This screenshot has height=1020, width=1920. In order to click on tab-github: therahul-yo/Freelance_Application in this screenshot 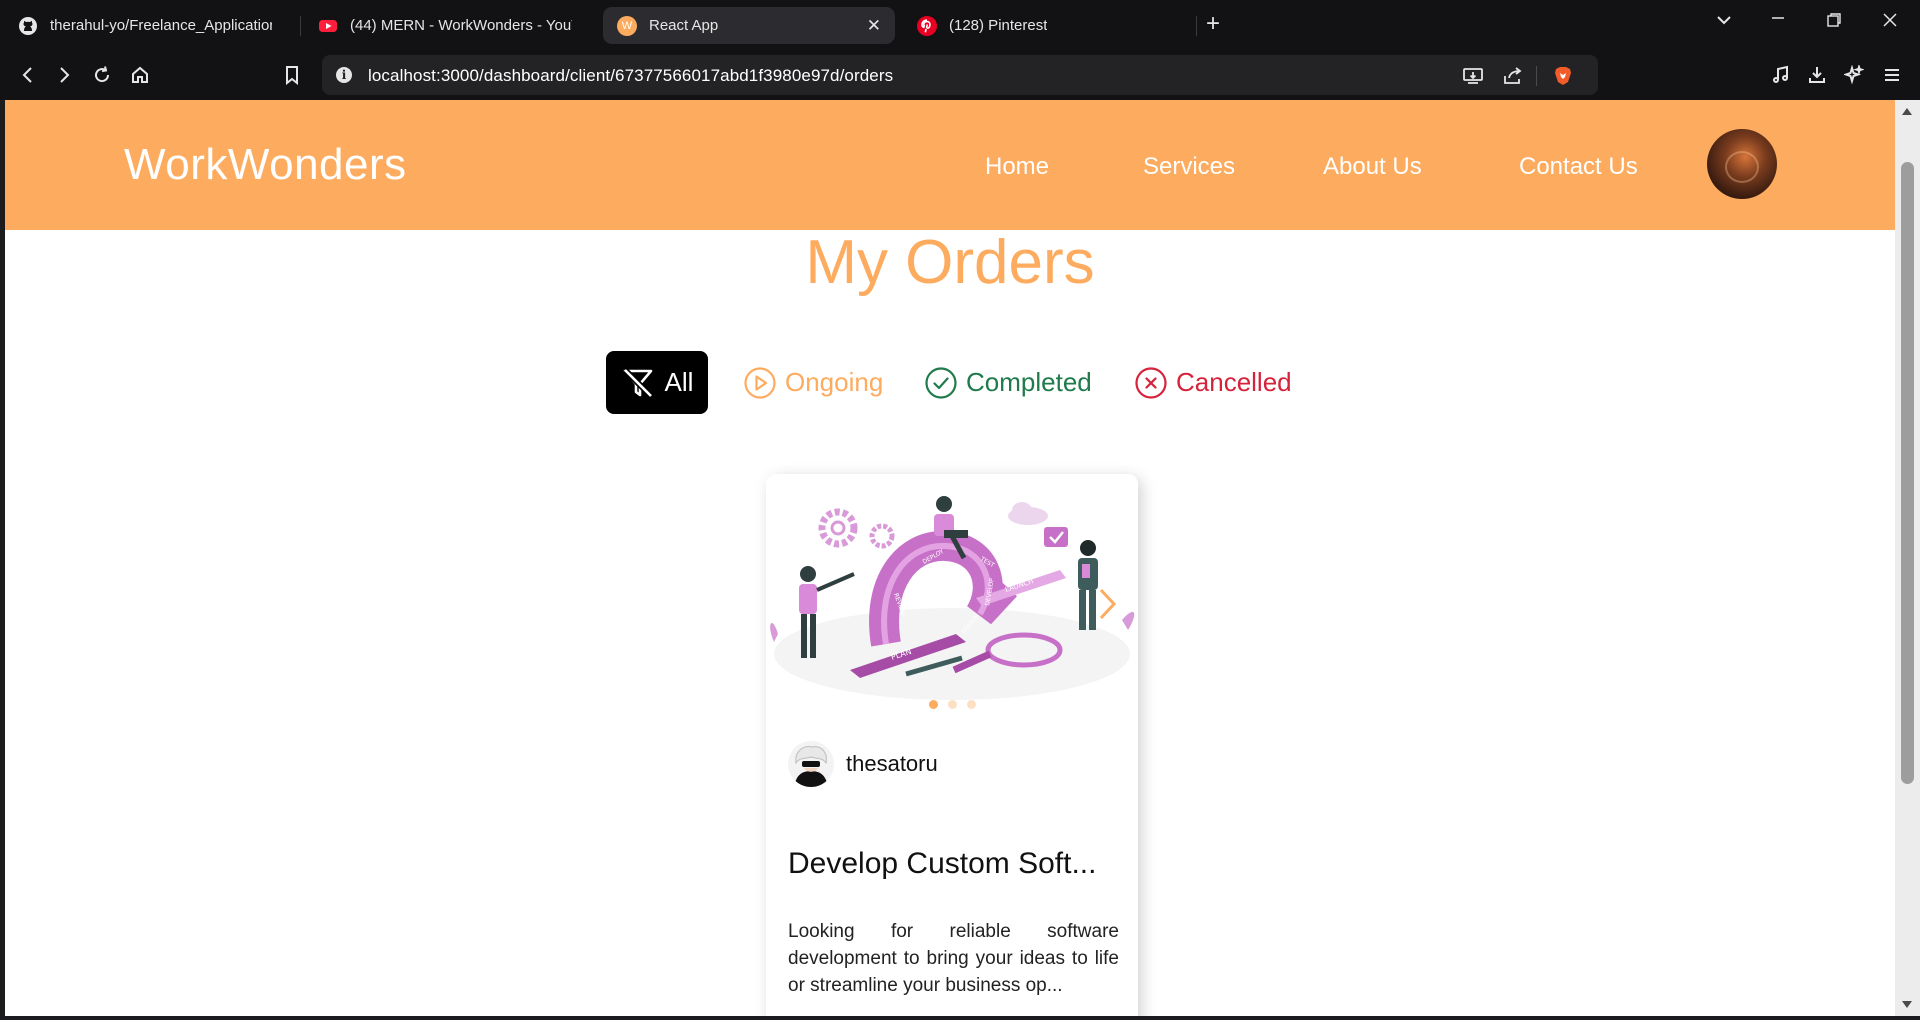, I will do `click(145, 25)`.